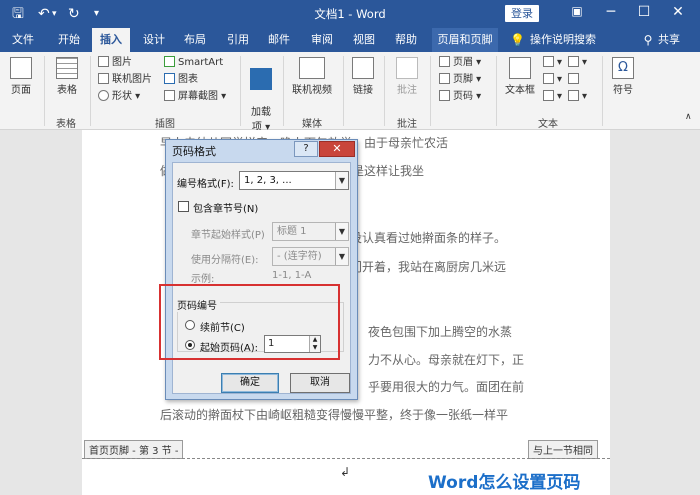 The width and height of the screenshot is (700, 495). I want to click on collapse-ribbon-icon: ∧, so click(688, 117).